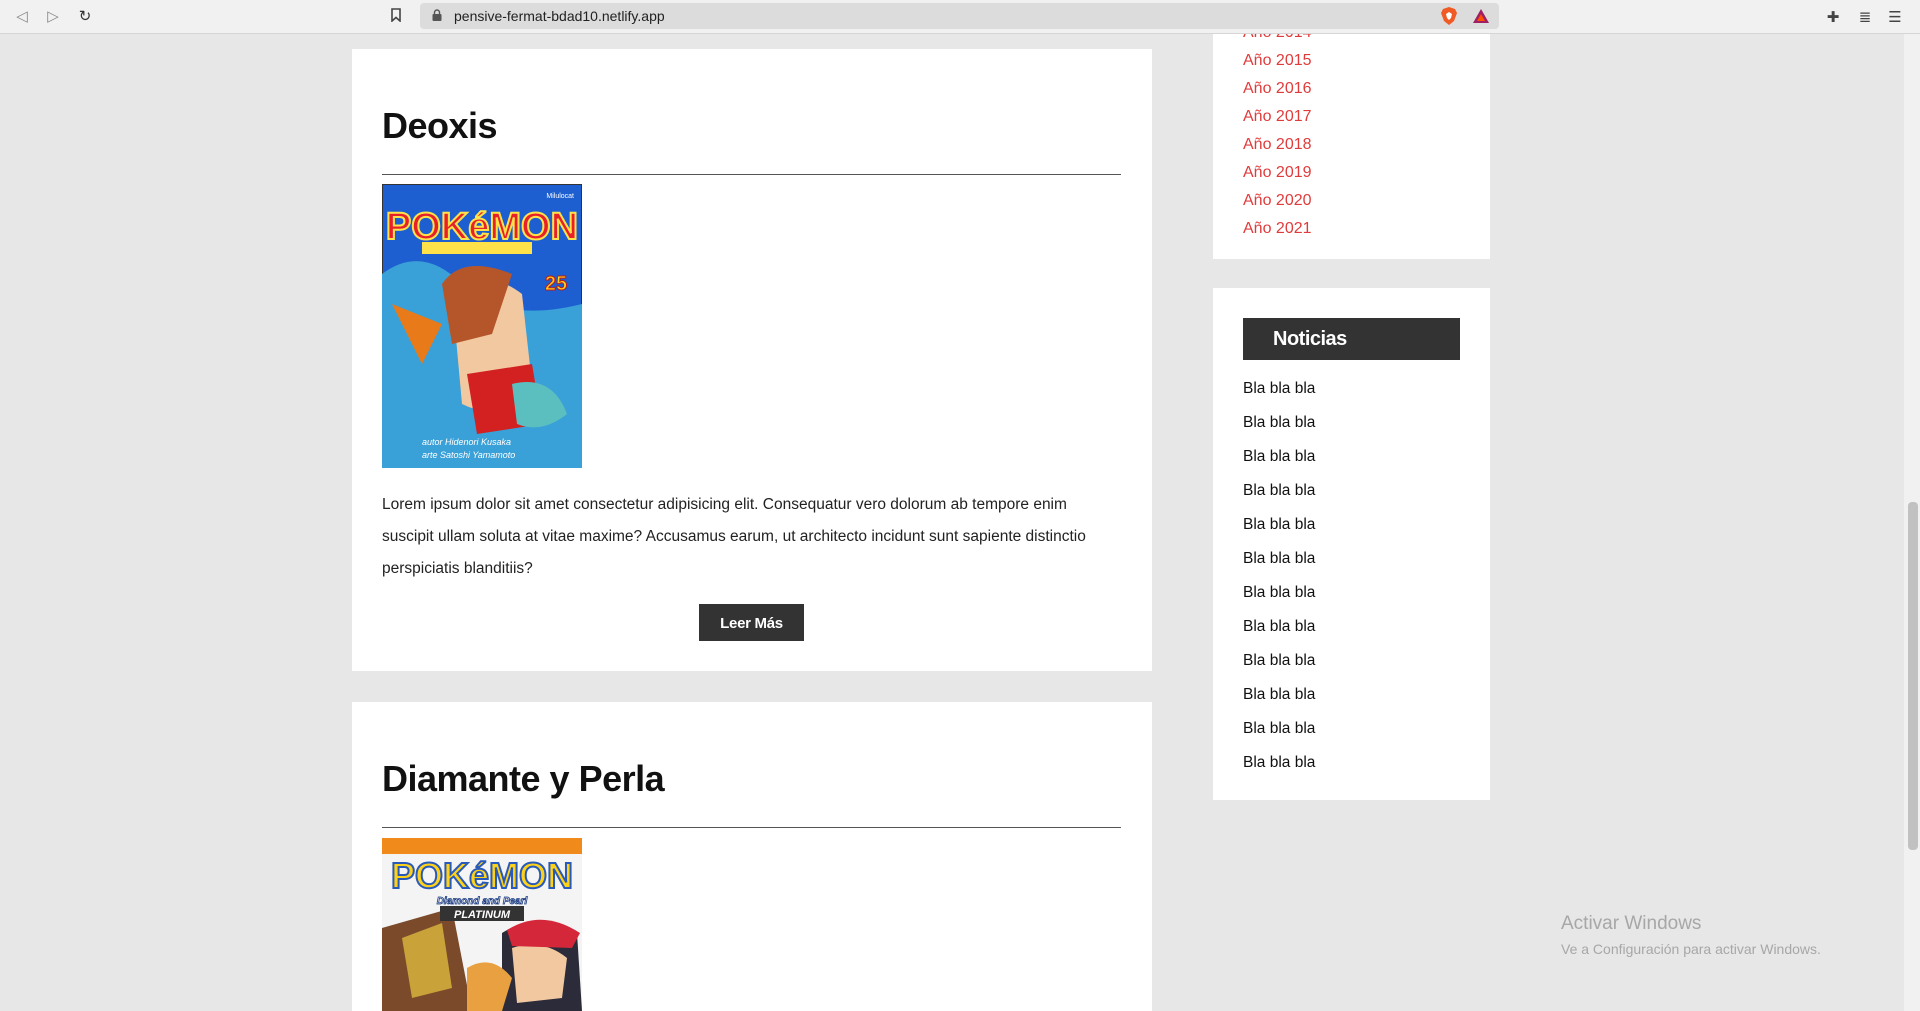 This screenshot has width=1920, height=1011. What do you see at coordinates (466, 442) in the screenshot?
I see `cover-credit-1: autor Hidenori Kusaka` at bounding box center [466, 442].